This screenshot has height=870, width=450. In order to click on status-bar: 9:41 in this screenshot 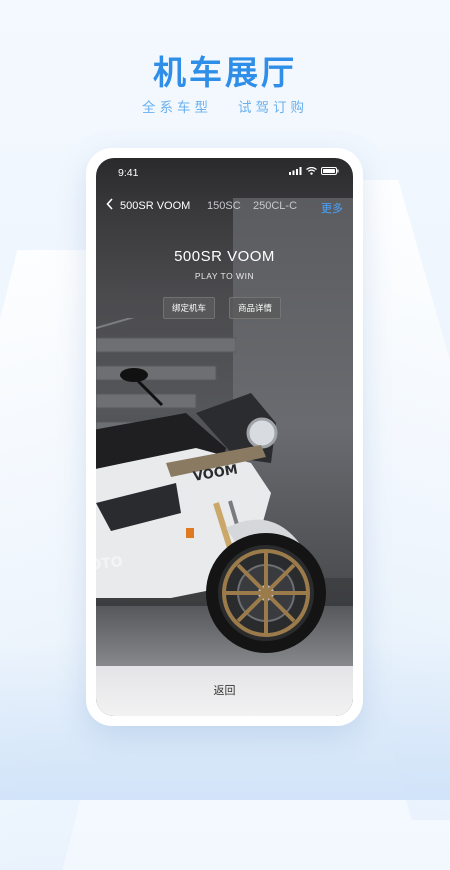, I will do `click(224, 172)`.